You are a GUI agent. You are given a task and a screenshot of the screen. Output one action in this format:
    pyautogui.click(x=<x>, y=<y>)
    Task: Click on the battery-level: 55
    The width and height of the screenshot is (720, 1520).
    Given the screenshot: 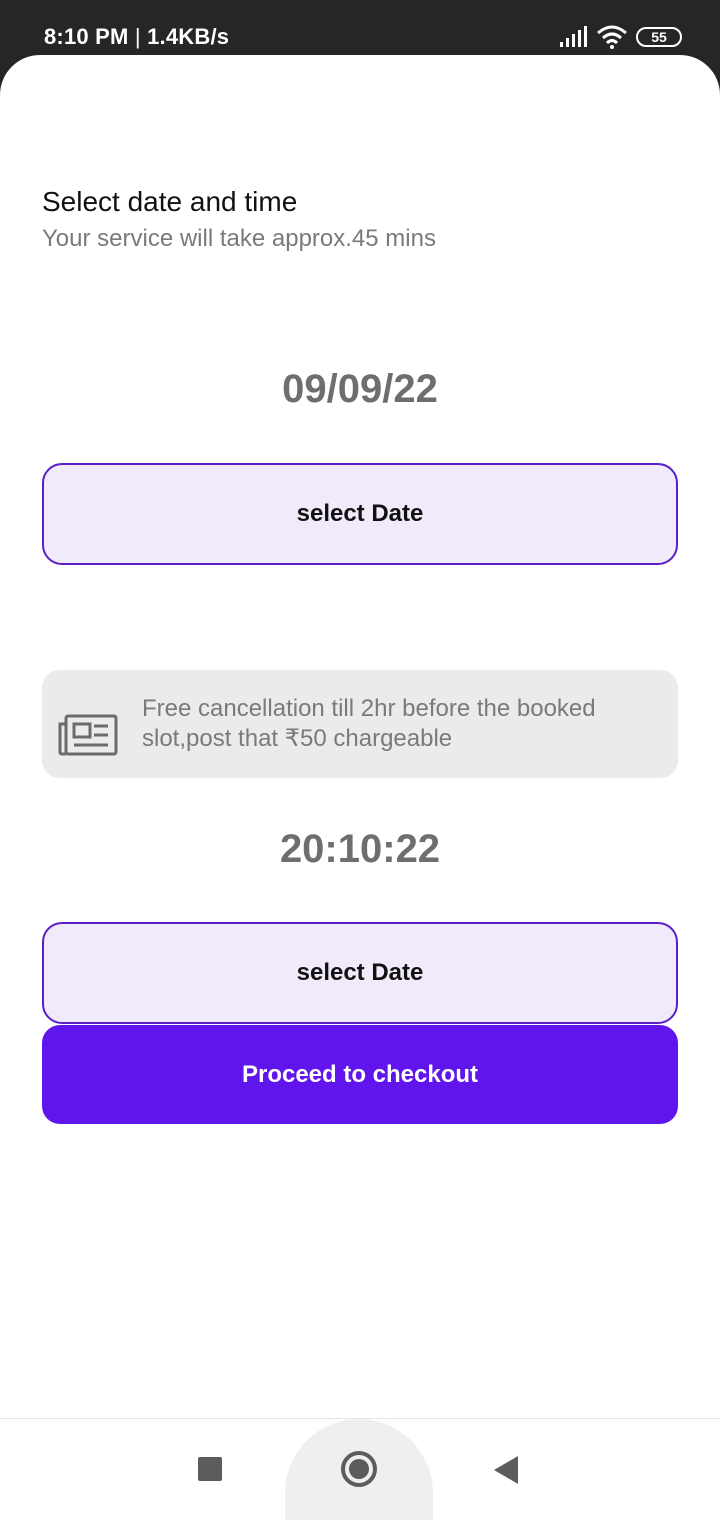 What is the action you would take?
    pyautogui.click(x=659, y=37)
    